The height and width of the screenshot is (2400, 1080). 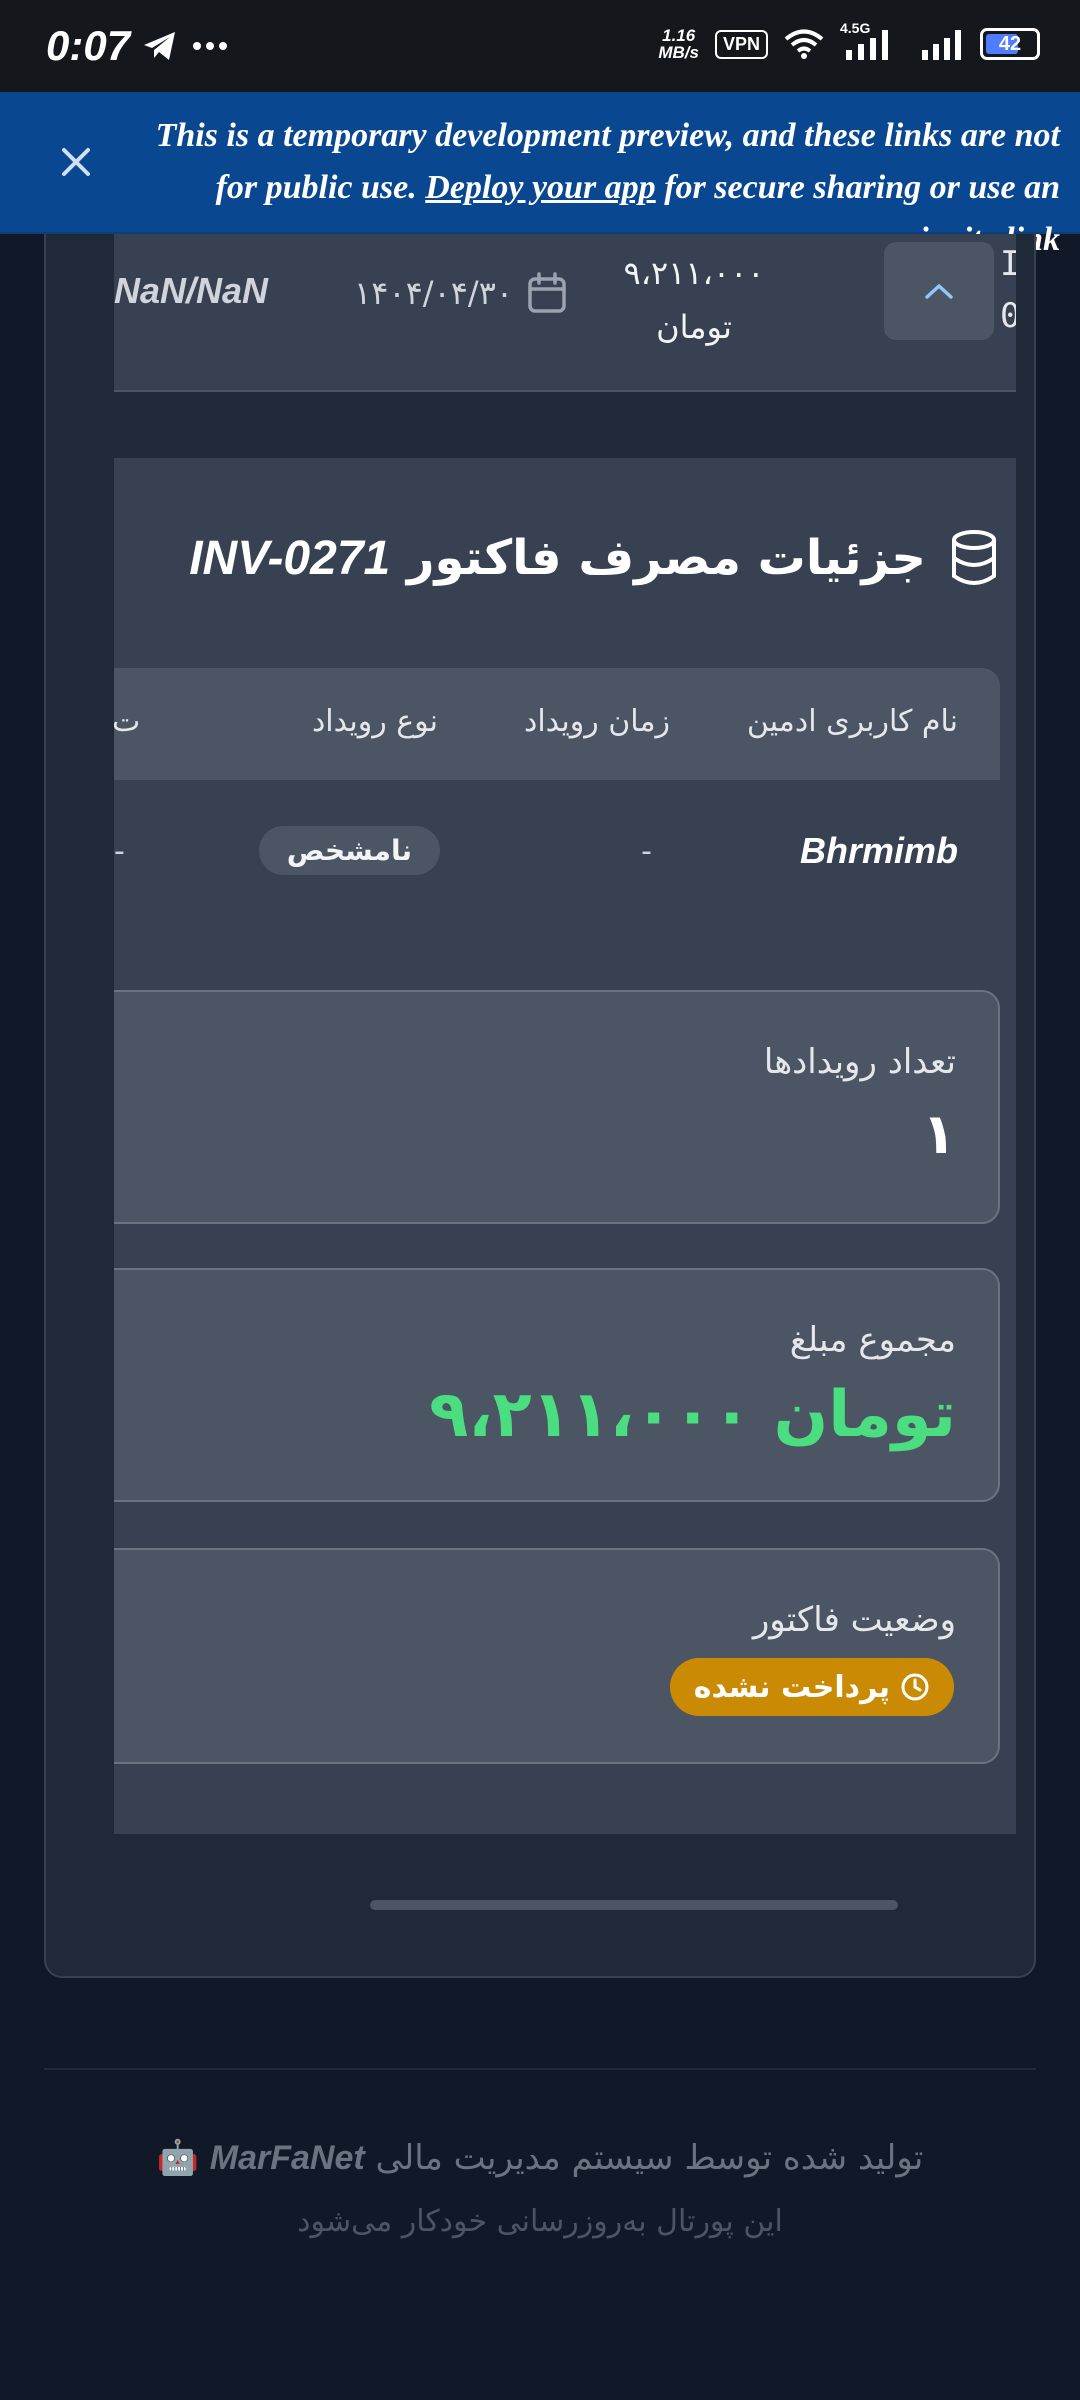 I want to click on wifi-icon, so click(x=804, y=44).